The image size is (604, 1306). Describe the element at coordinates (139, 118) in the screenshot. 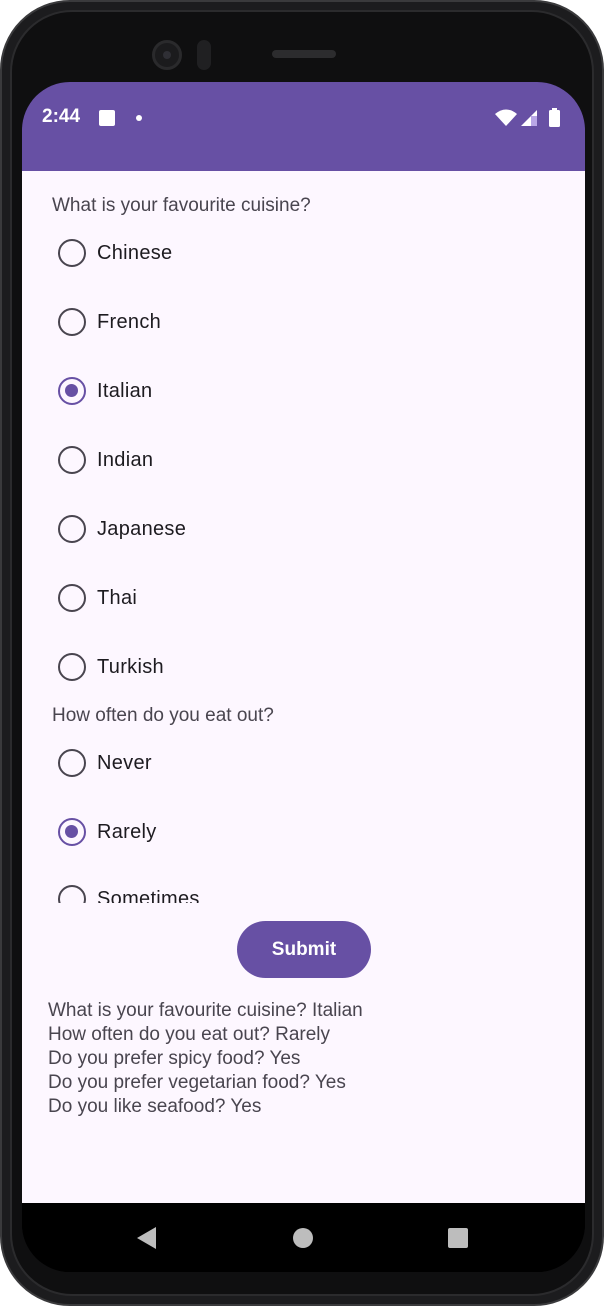

I see `dot-icon` at that location.